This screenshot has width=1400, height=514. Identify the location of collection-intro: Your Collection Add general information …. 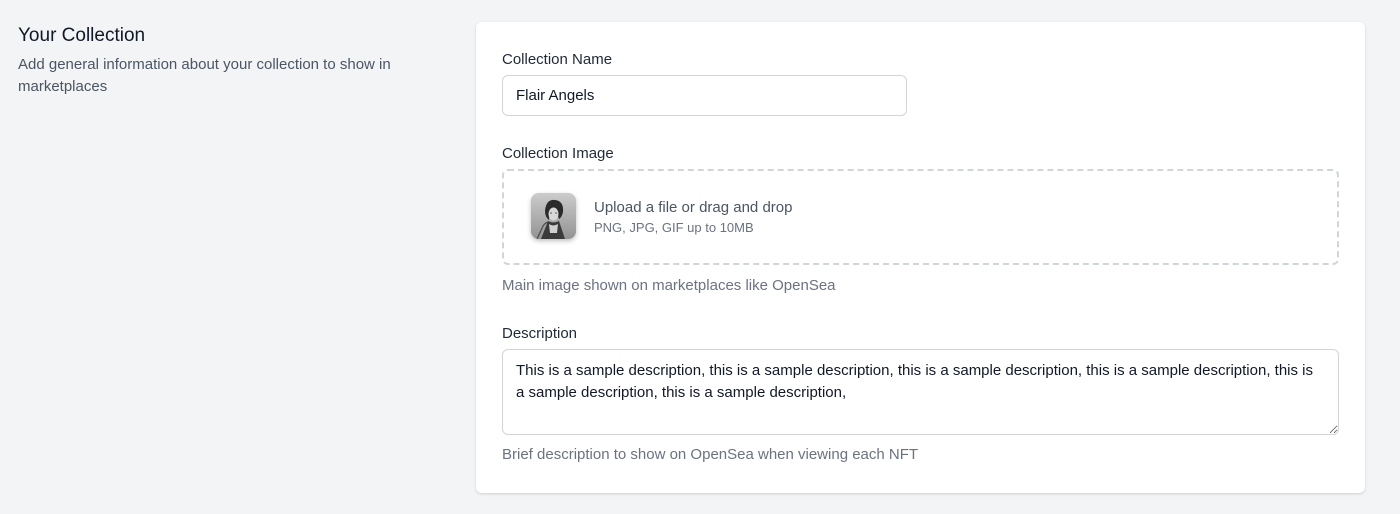
(233, 61).